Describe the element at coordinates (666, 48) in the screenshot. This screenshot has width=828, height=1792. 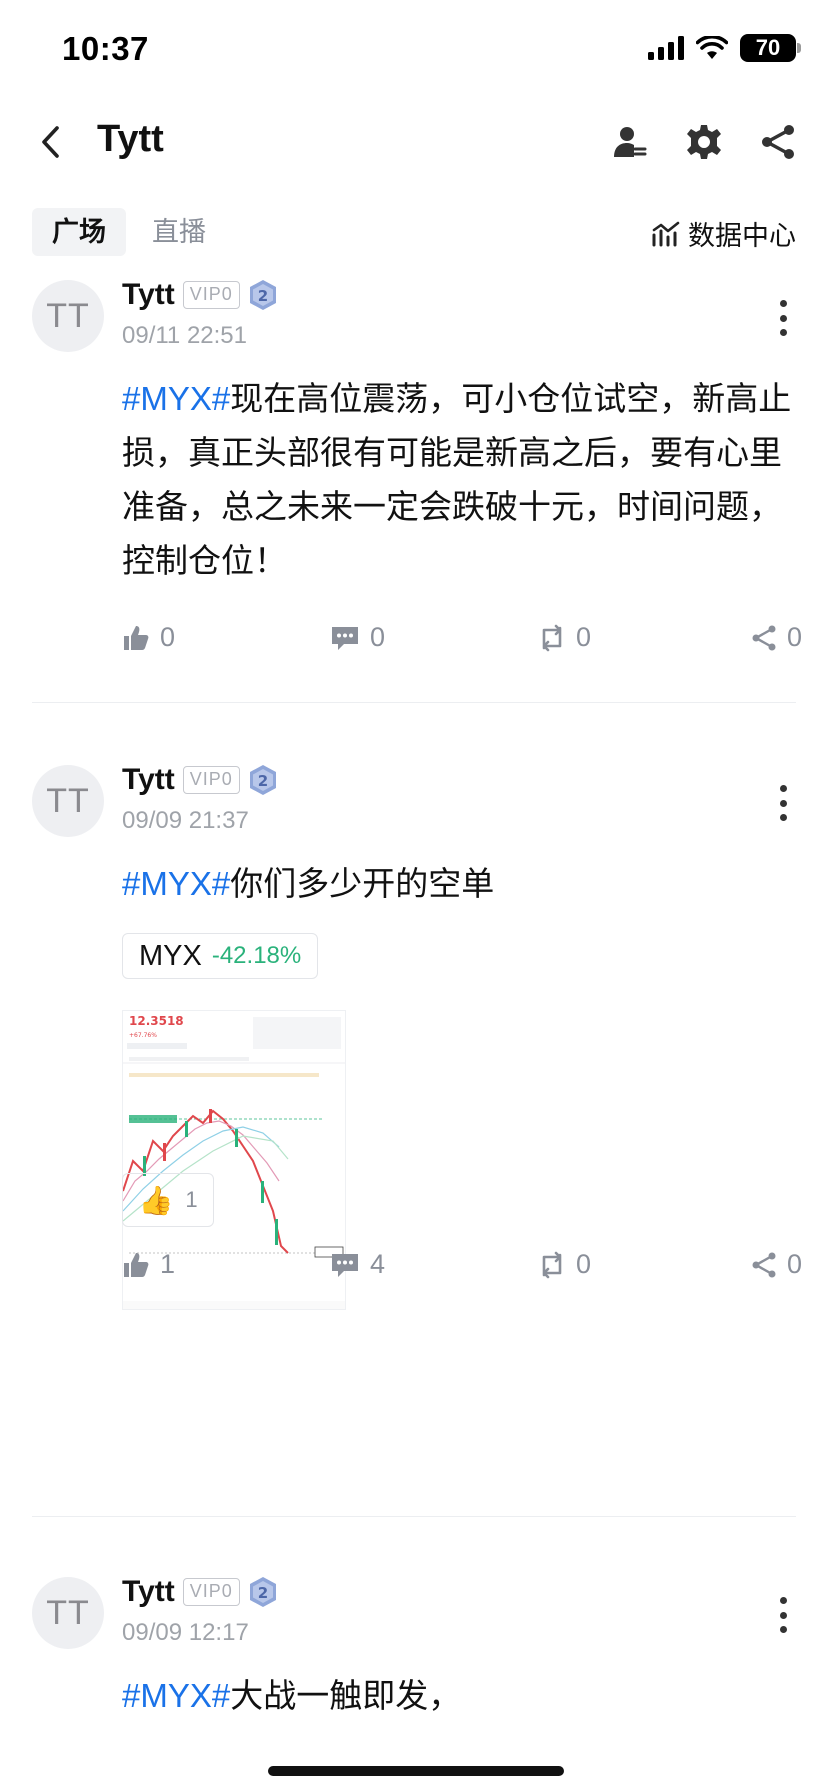
I see `cellular-signal-icon` at that location.